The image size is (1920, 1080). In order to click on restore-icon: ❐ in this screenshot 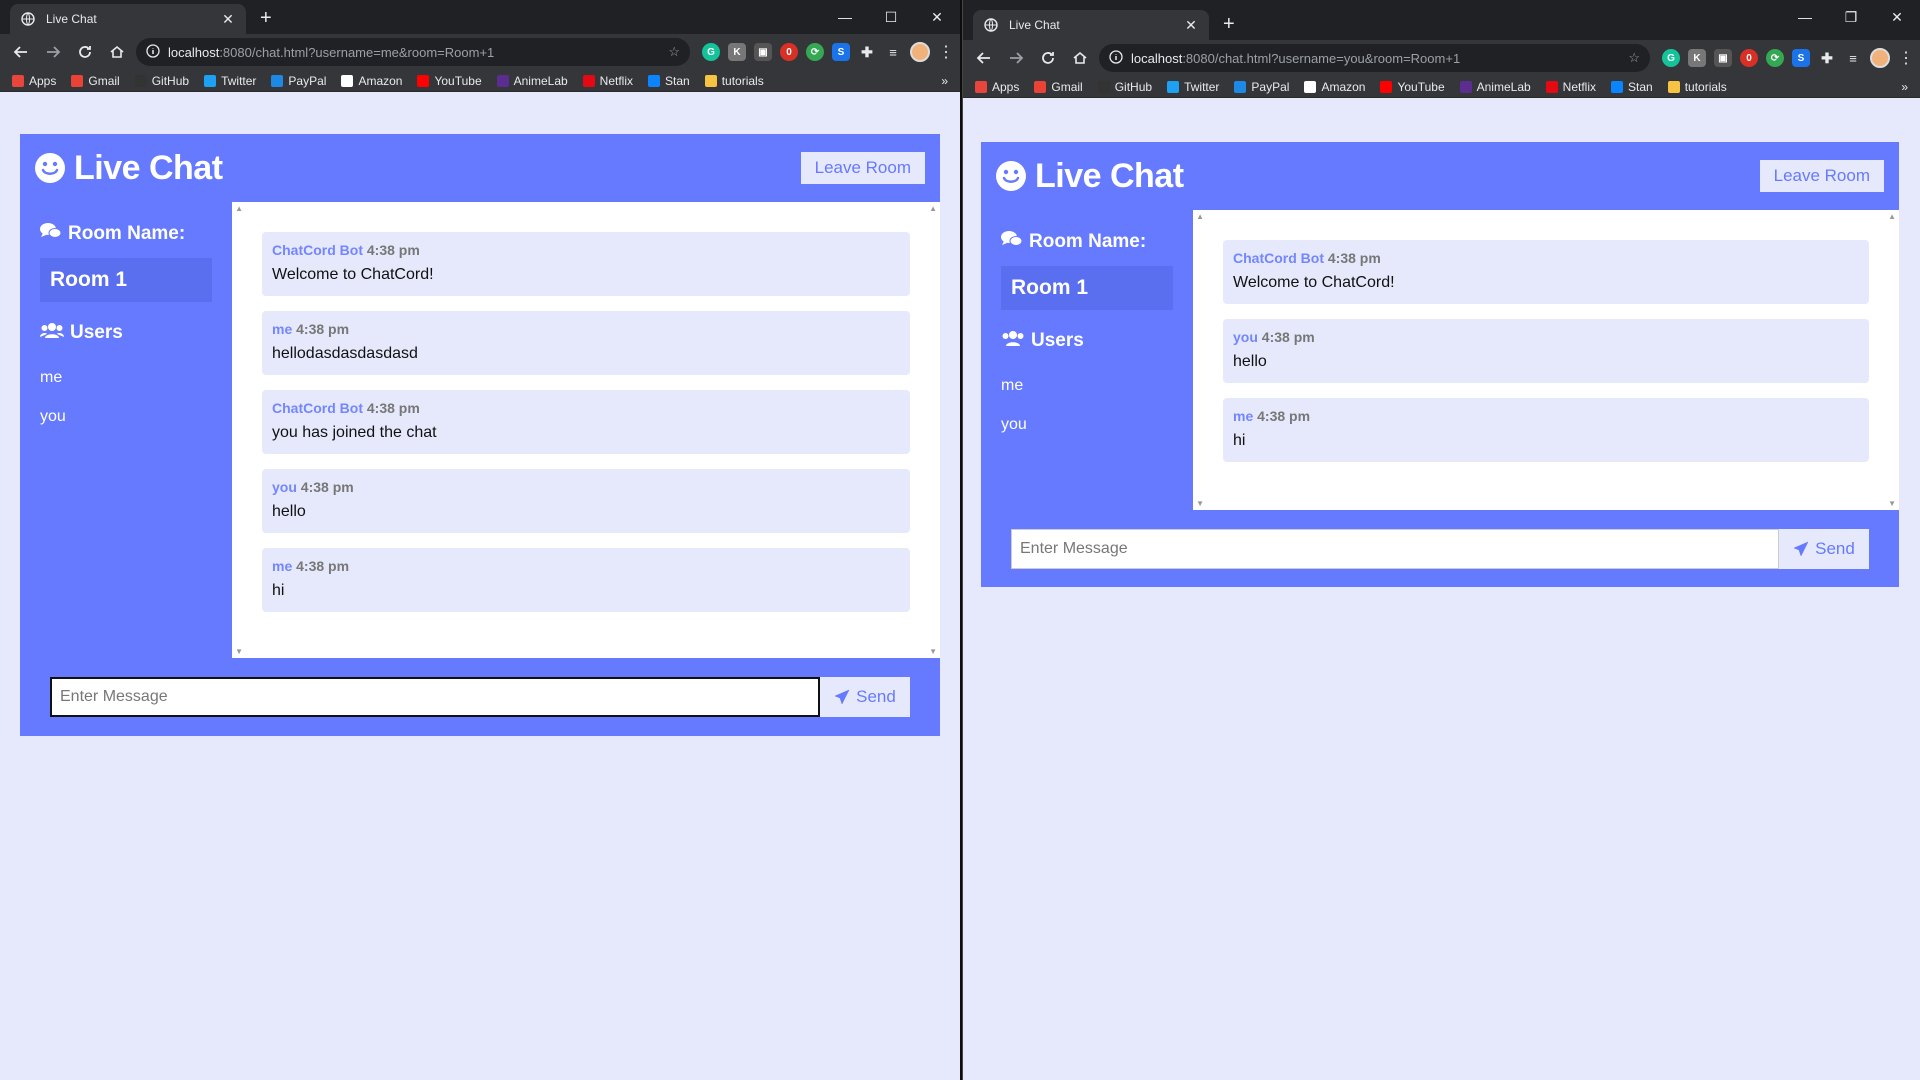, I will do `click(1851, 17)`.